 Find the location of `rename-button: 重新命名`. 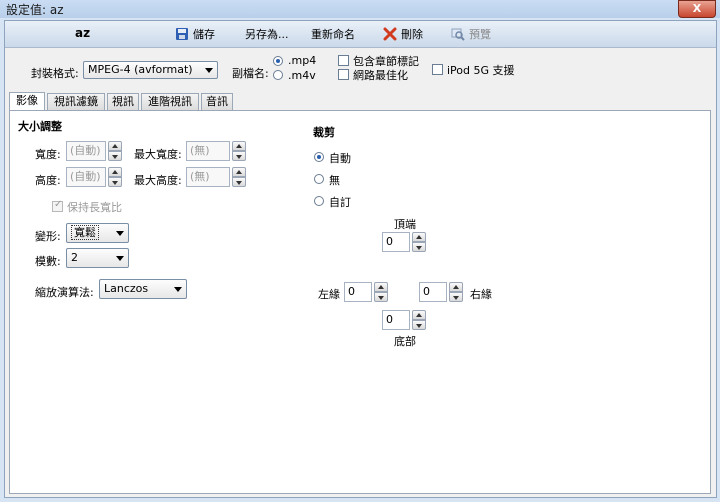

rename-button: 重新命名 is located at coordinates (333, 34).